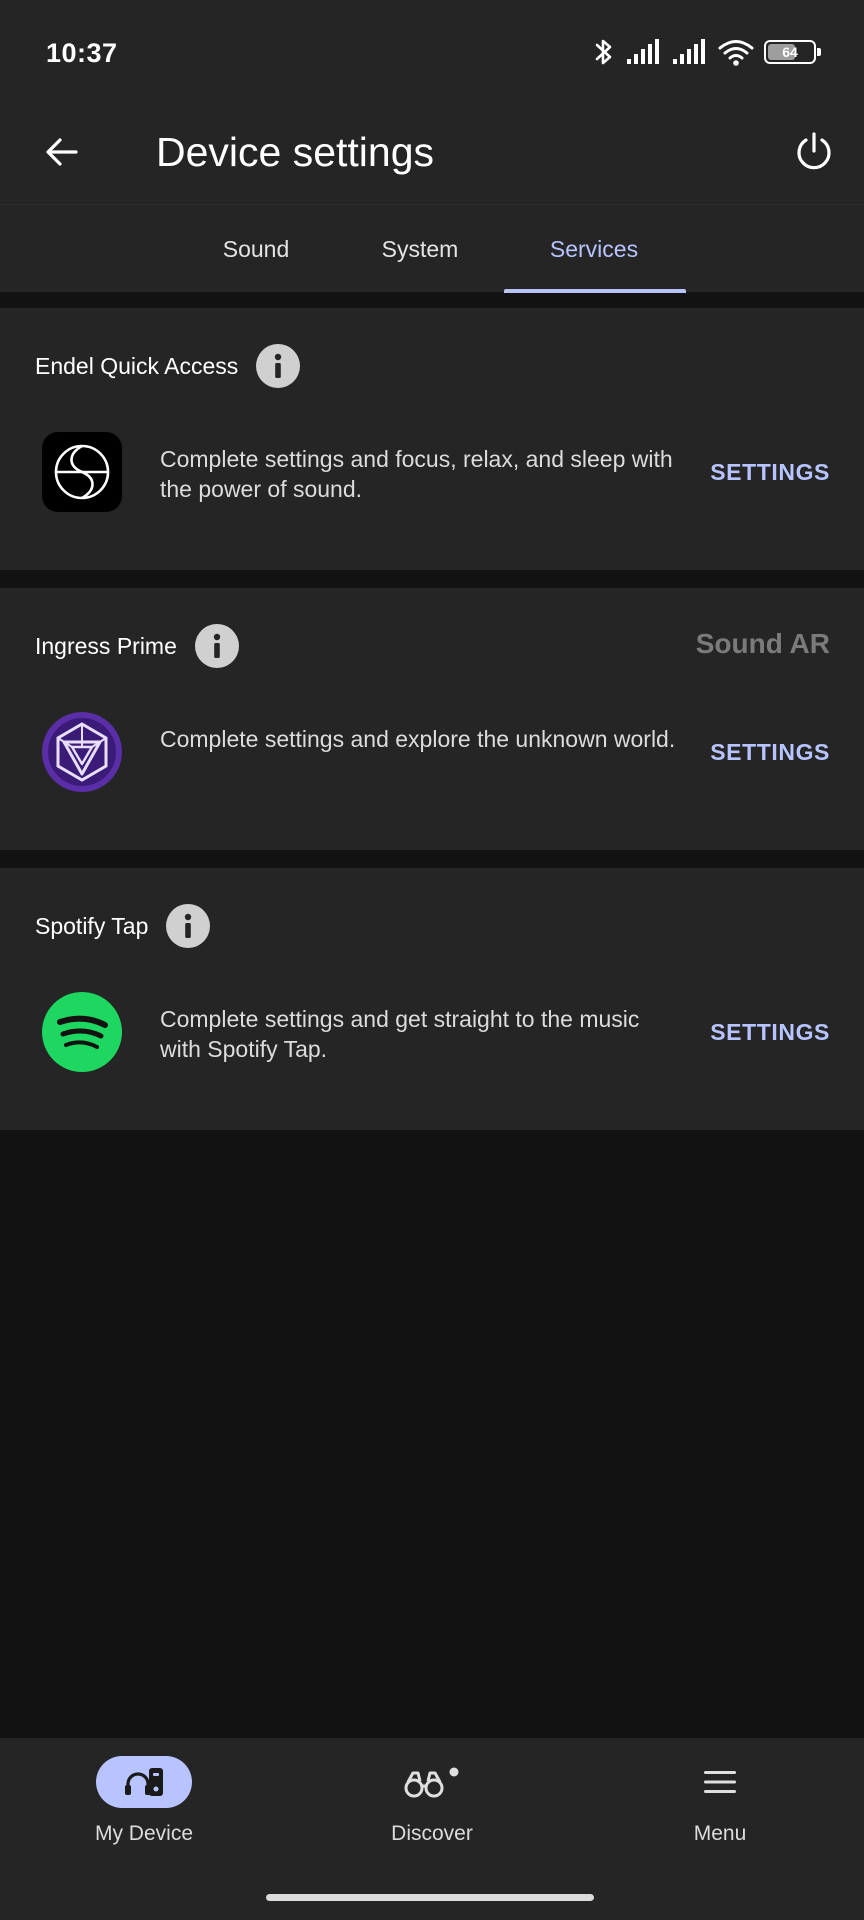  Describe the element at coordinates (144, 1833) in the screenshot. I see `nav-label: My Device` at that location.